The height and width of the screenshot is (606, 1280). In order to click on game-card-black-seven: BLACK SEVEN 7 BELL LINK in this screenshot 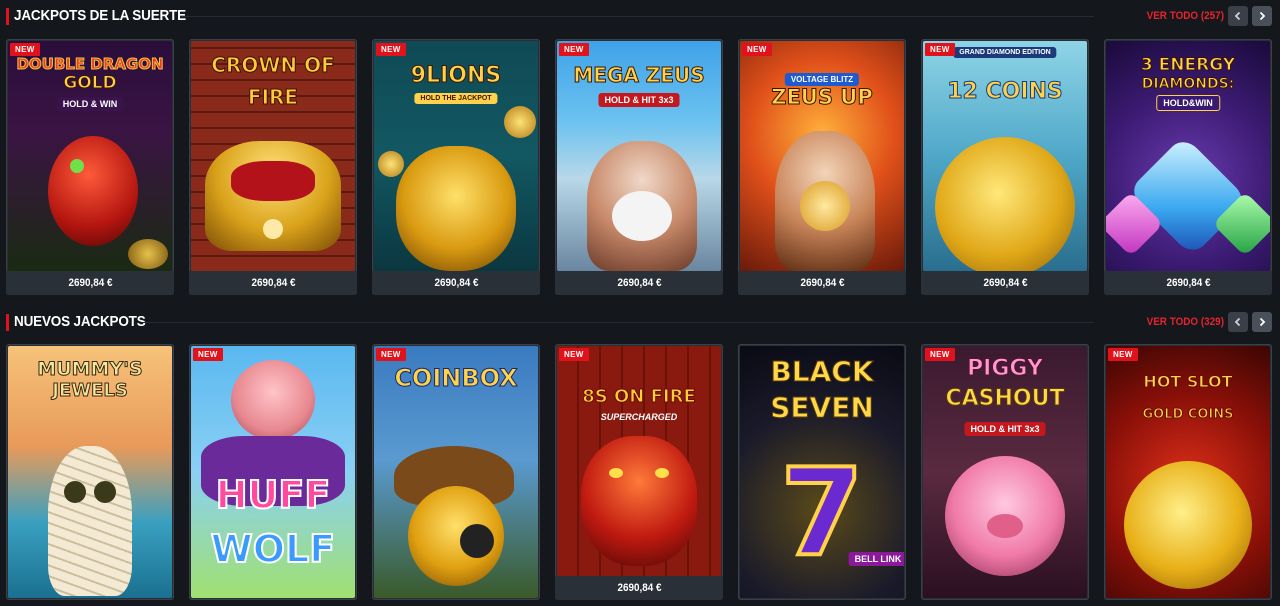, I will do `click(822, 472)`.